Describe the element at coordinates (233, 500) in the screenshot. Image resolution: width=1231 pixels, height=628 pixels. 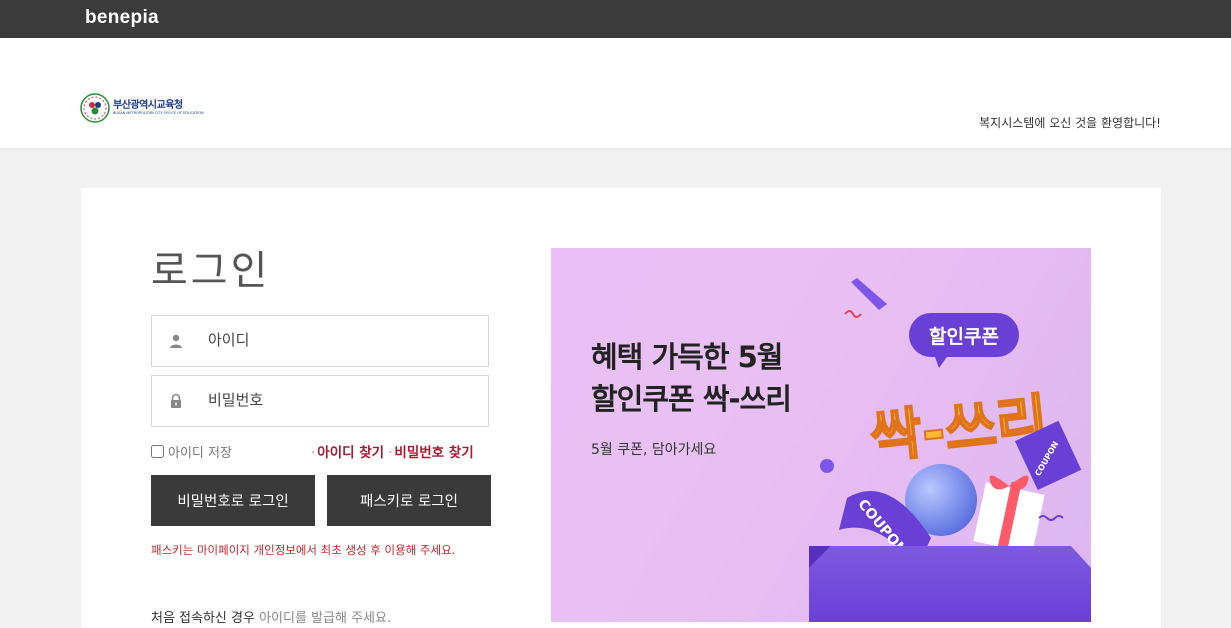
I see `password-login-button: 비밀번호로 로그인` at that location.